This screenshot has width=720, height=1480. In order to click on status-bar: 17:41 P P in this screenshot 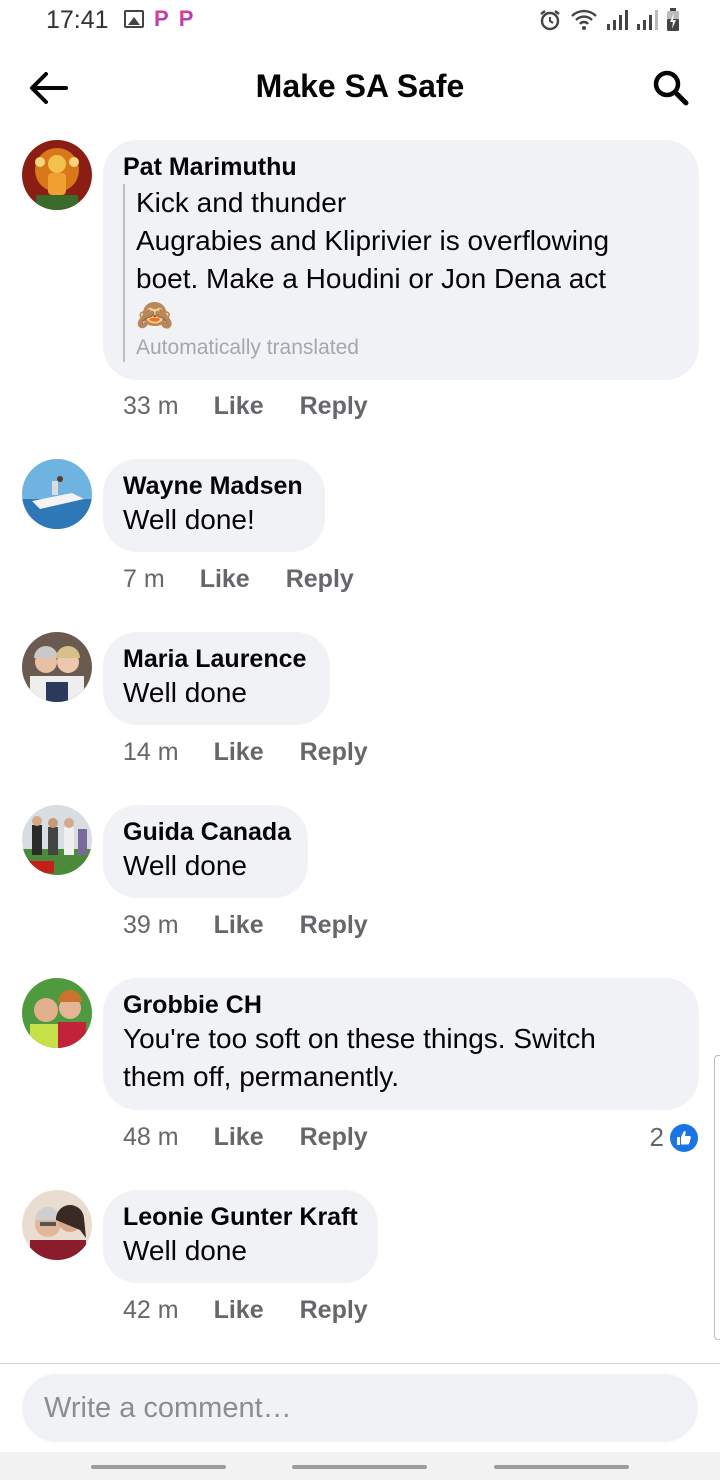, I will do `click(360, 21)`.